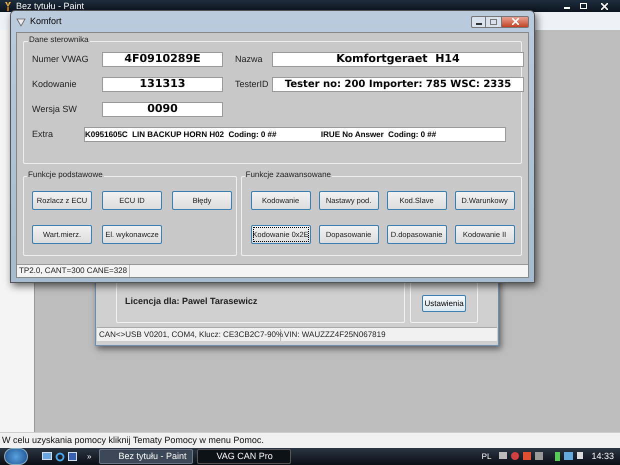 Image resolution: width=620 pixels, height=465 pixels. I want to click on desktop-icon, so click(47, 456).